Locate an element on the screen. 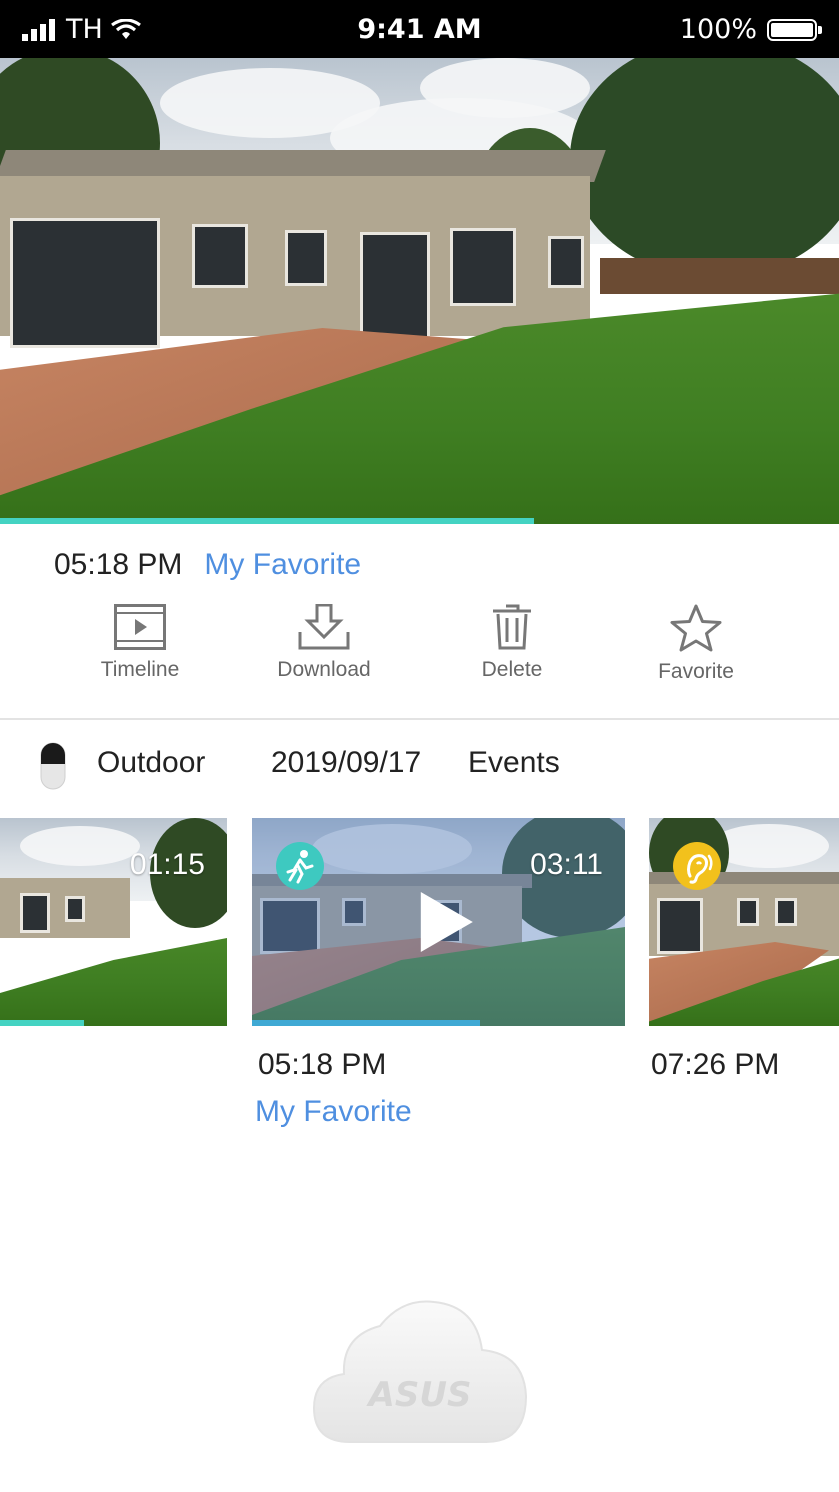 The width and height of the screenshot is (839, 1492). motion-event-badge is located at coordinates (300, 866).